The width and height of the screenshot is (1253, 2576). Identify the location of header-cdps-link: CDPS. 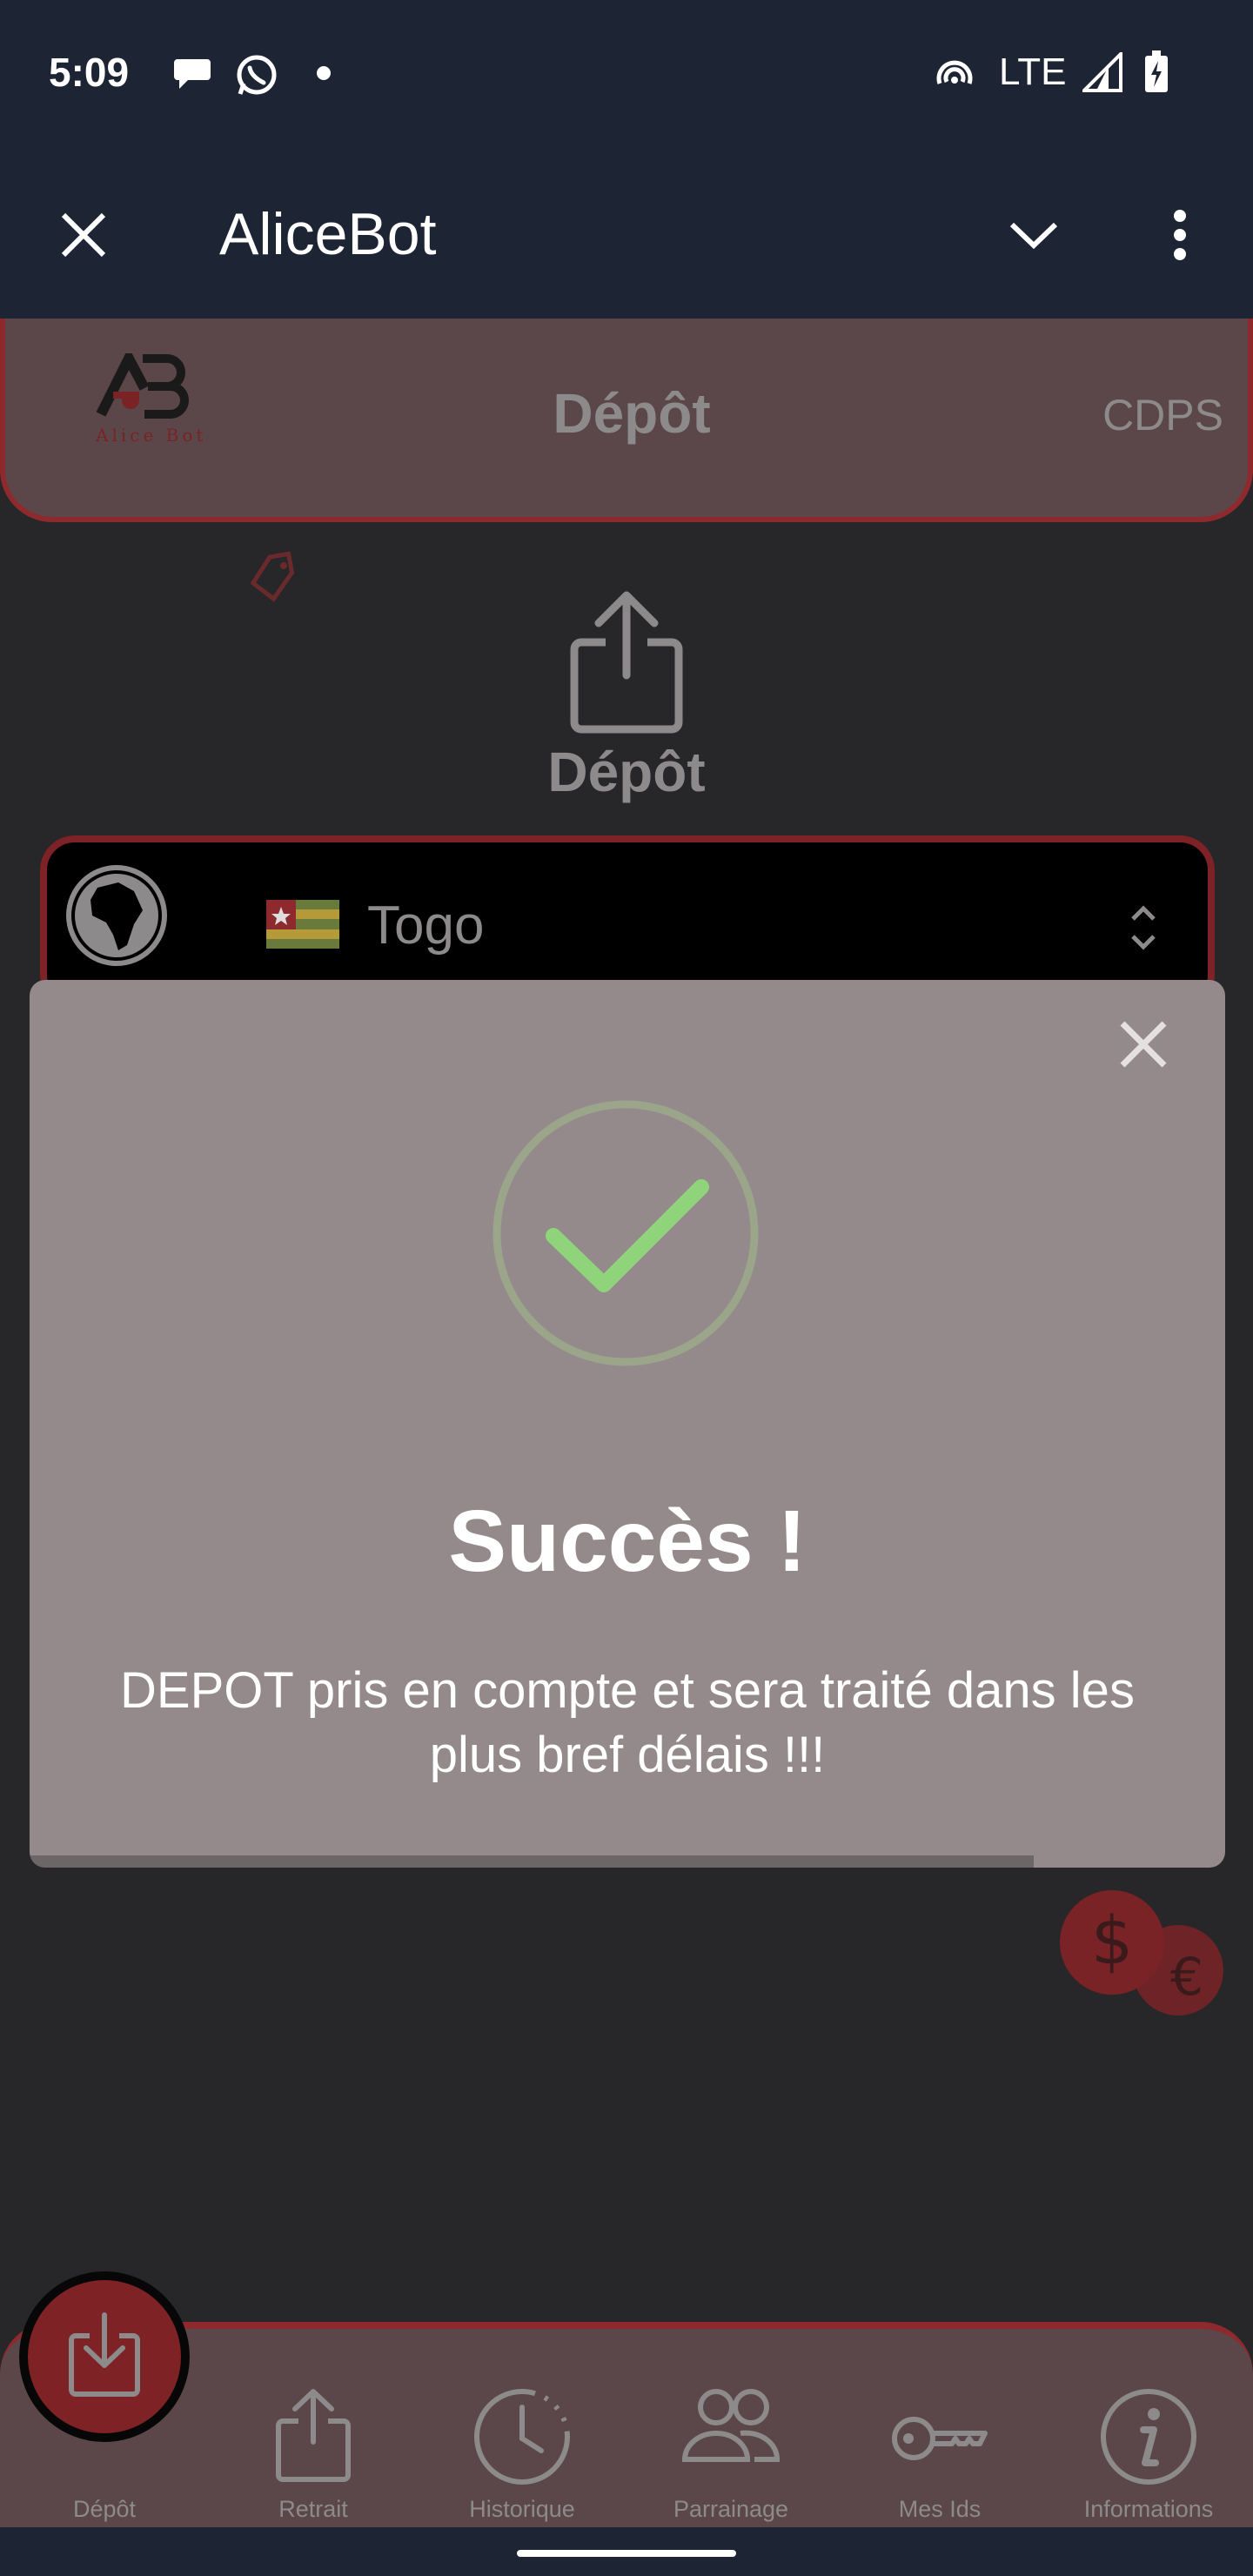
(1162, 415).